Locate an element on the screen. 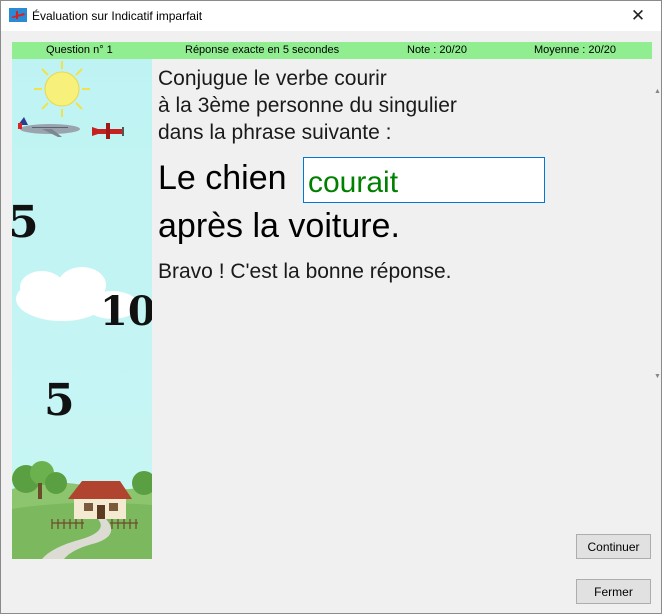 The image size is (662, 614). prompt-line: à la 3ème personne du singulier is located at coordinates (307, 105).